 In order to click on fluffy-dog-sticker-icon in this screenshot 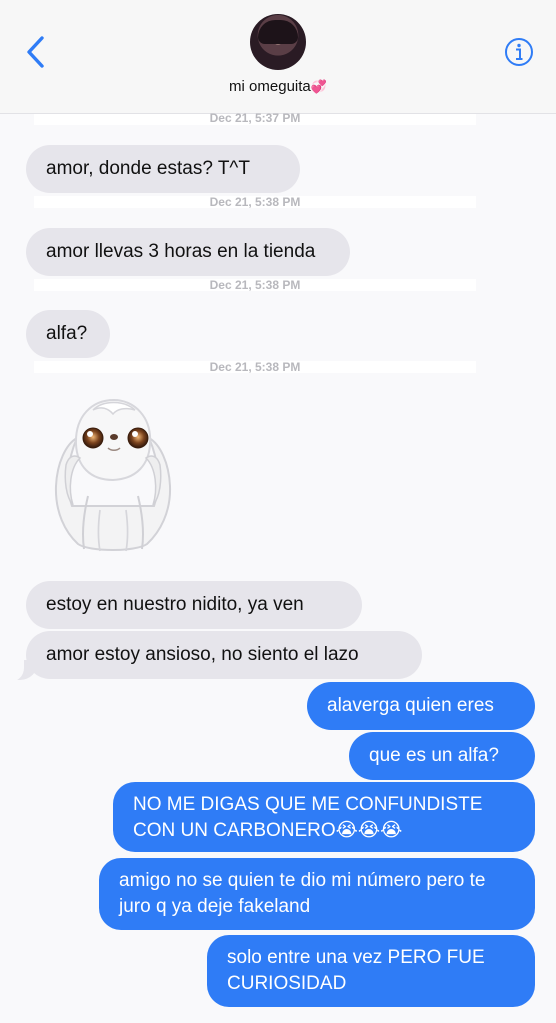, I will do `click(113, 475)`.